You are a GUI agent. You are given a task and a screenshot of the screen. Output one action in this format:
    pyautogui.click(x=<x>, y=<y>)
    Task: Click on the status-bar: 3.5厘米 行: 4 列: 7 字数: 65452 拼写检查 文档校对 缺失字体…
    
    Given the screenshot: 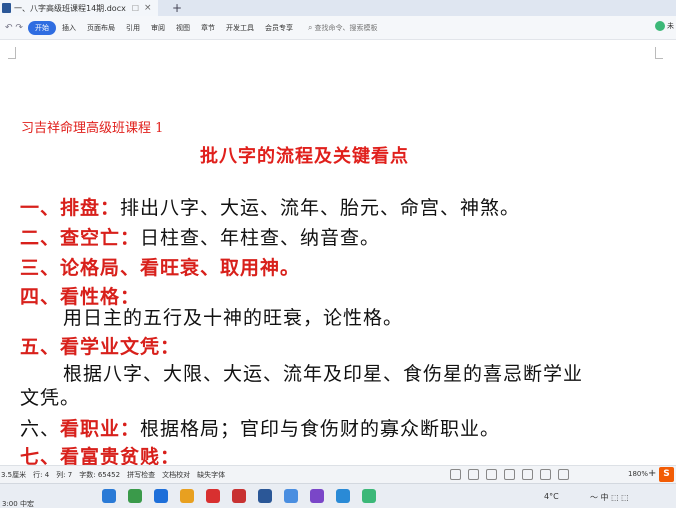 What is the action you would take?
    pyautogui.click(x=338, y=474)
    